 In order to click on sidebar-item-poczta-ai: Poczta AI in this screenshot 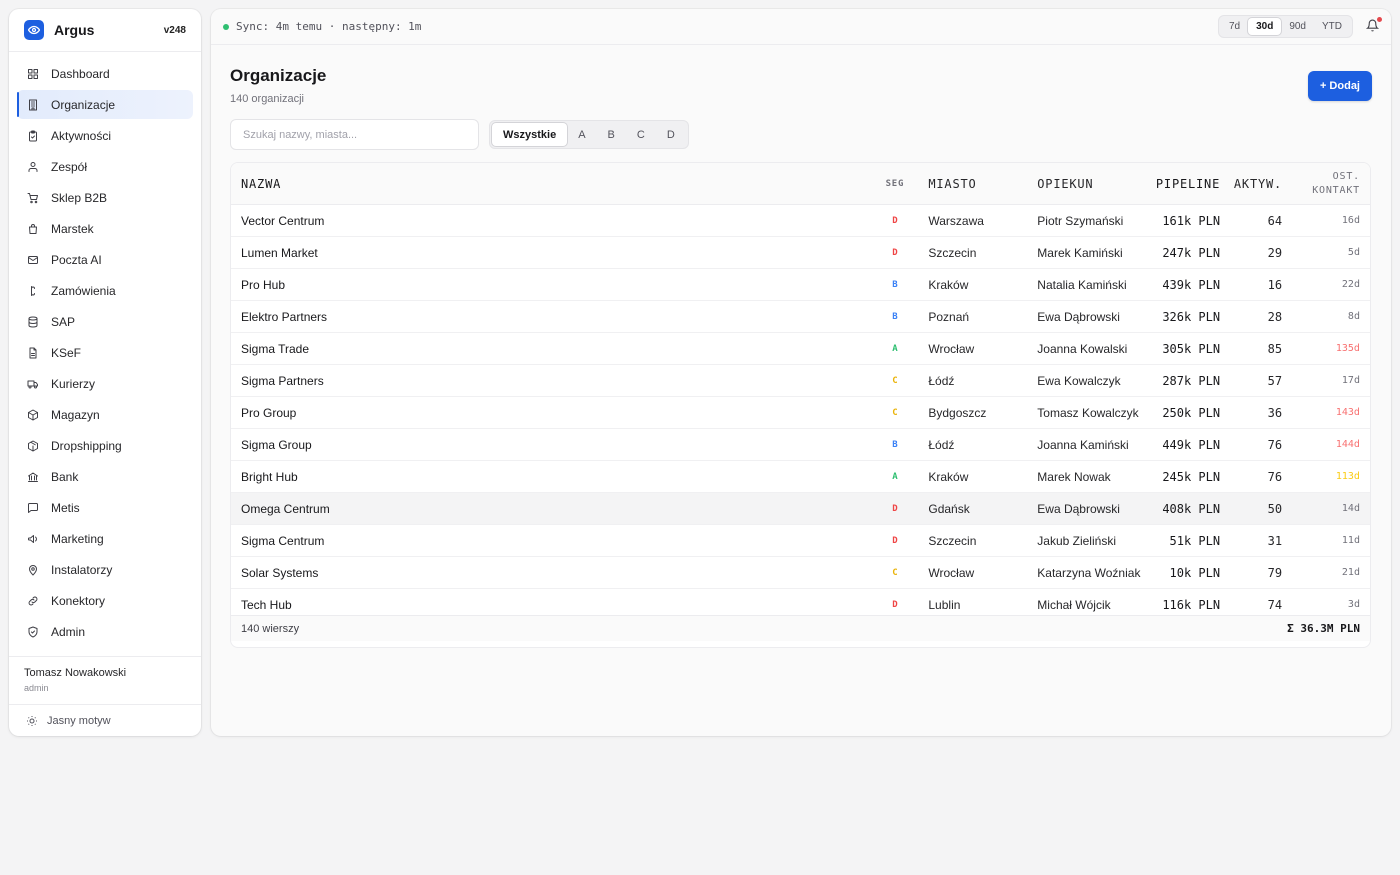, I will do `click(105, 259)`.